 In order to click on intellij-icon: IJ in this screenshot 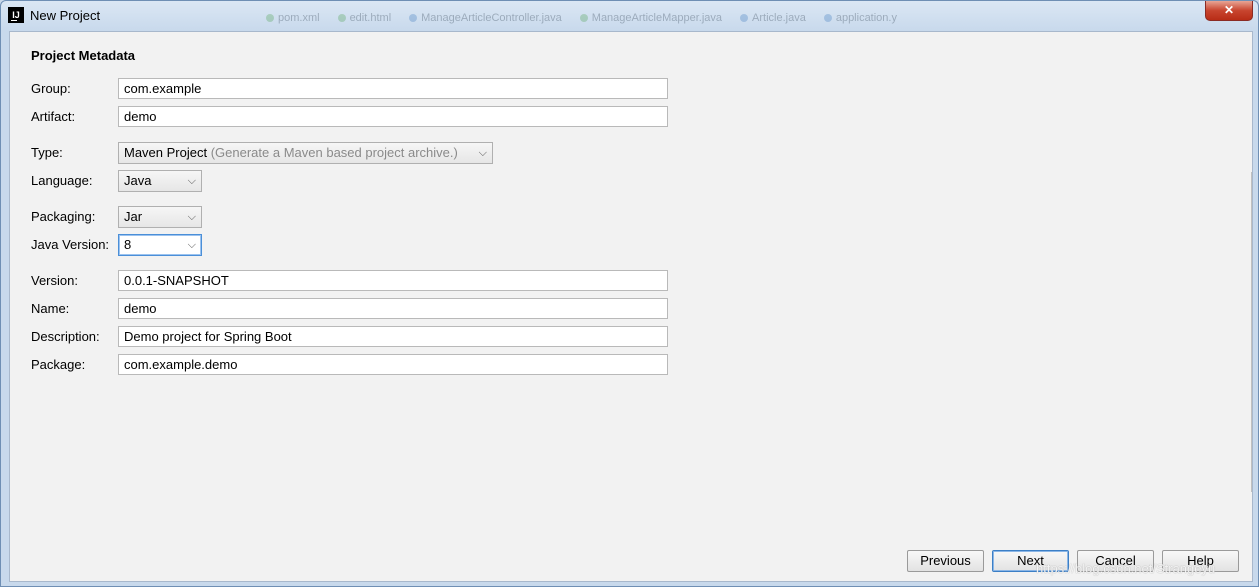, I will do `click(16, 15)`.